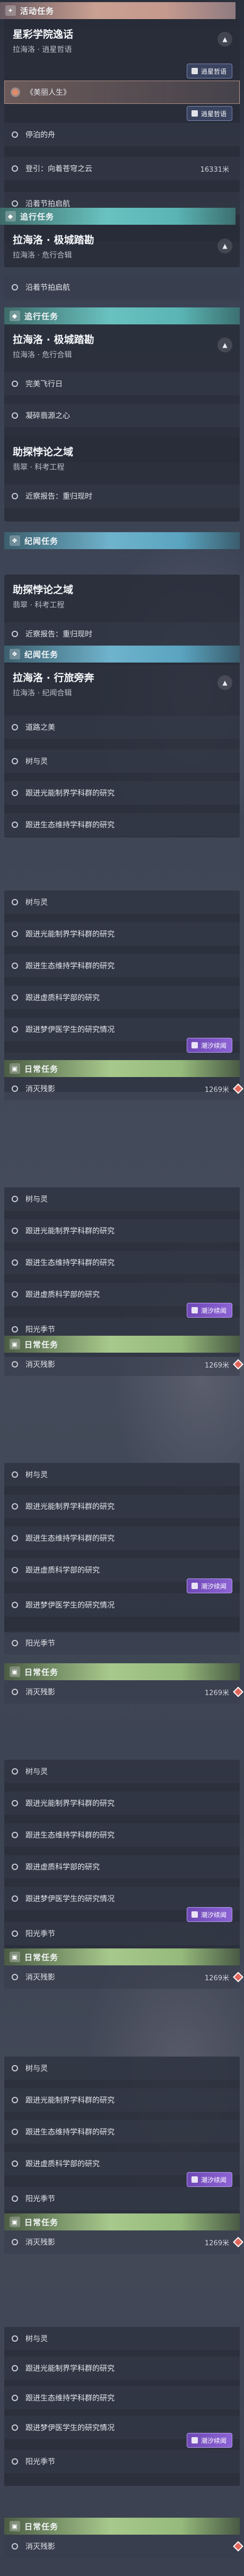 The height and width of the screenshot is (2576, 244). What do you see at coordinates (122, 654) in the screenshot?
I see `section-header-legend-2: ❖ 纪闻任务` at bounding box center [122, 654].